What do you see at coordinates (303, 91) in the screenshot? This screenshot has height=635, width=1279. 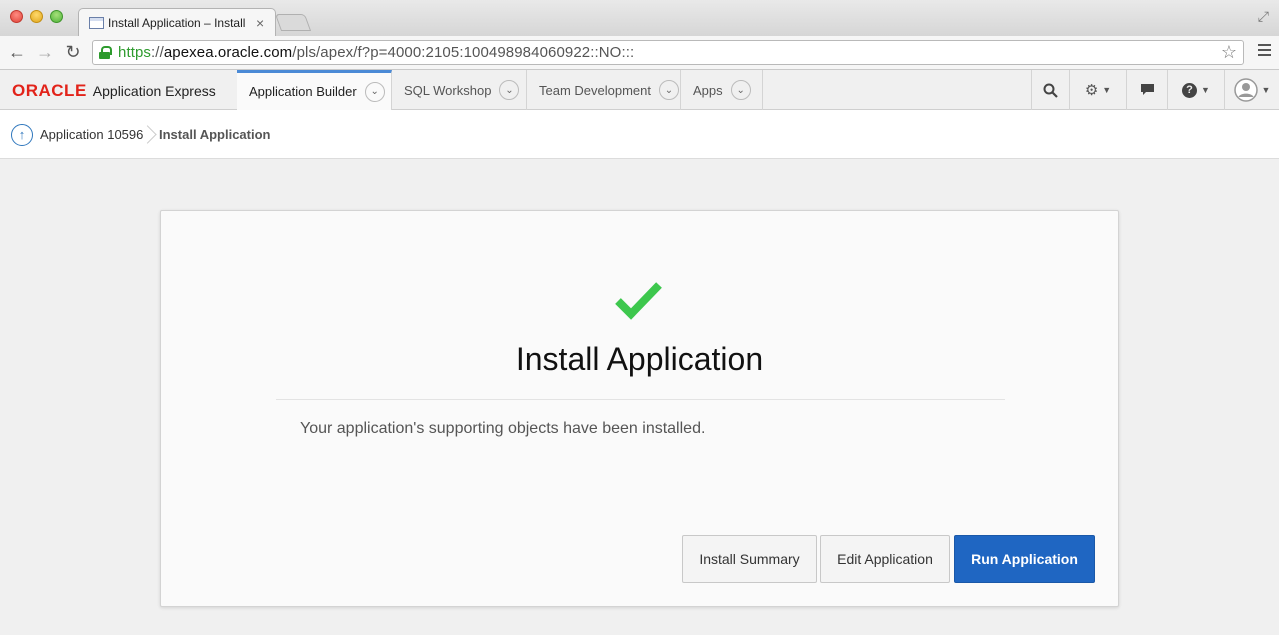 I see `tab-label: Application Builder` at bounding box center [303, 91].